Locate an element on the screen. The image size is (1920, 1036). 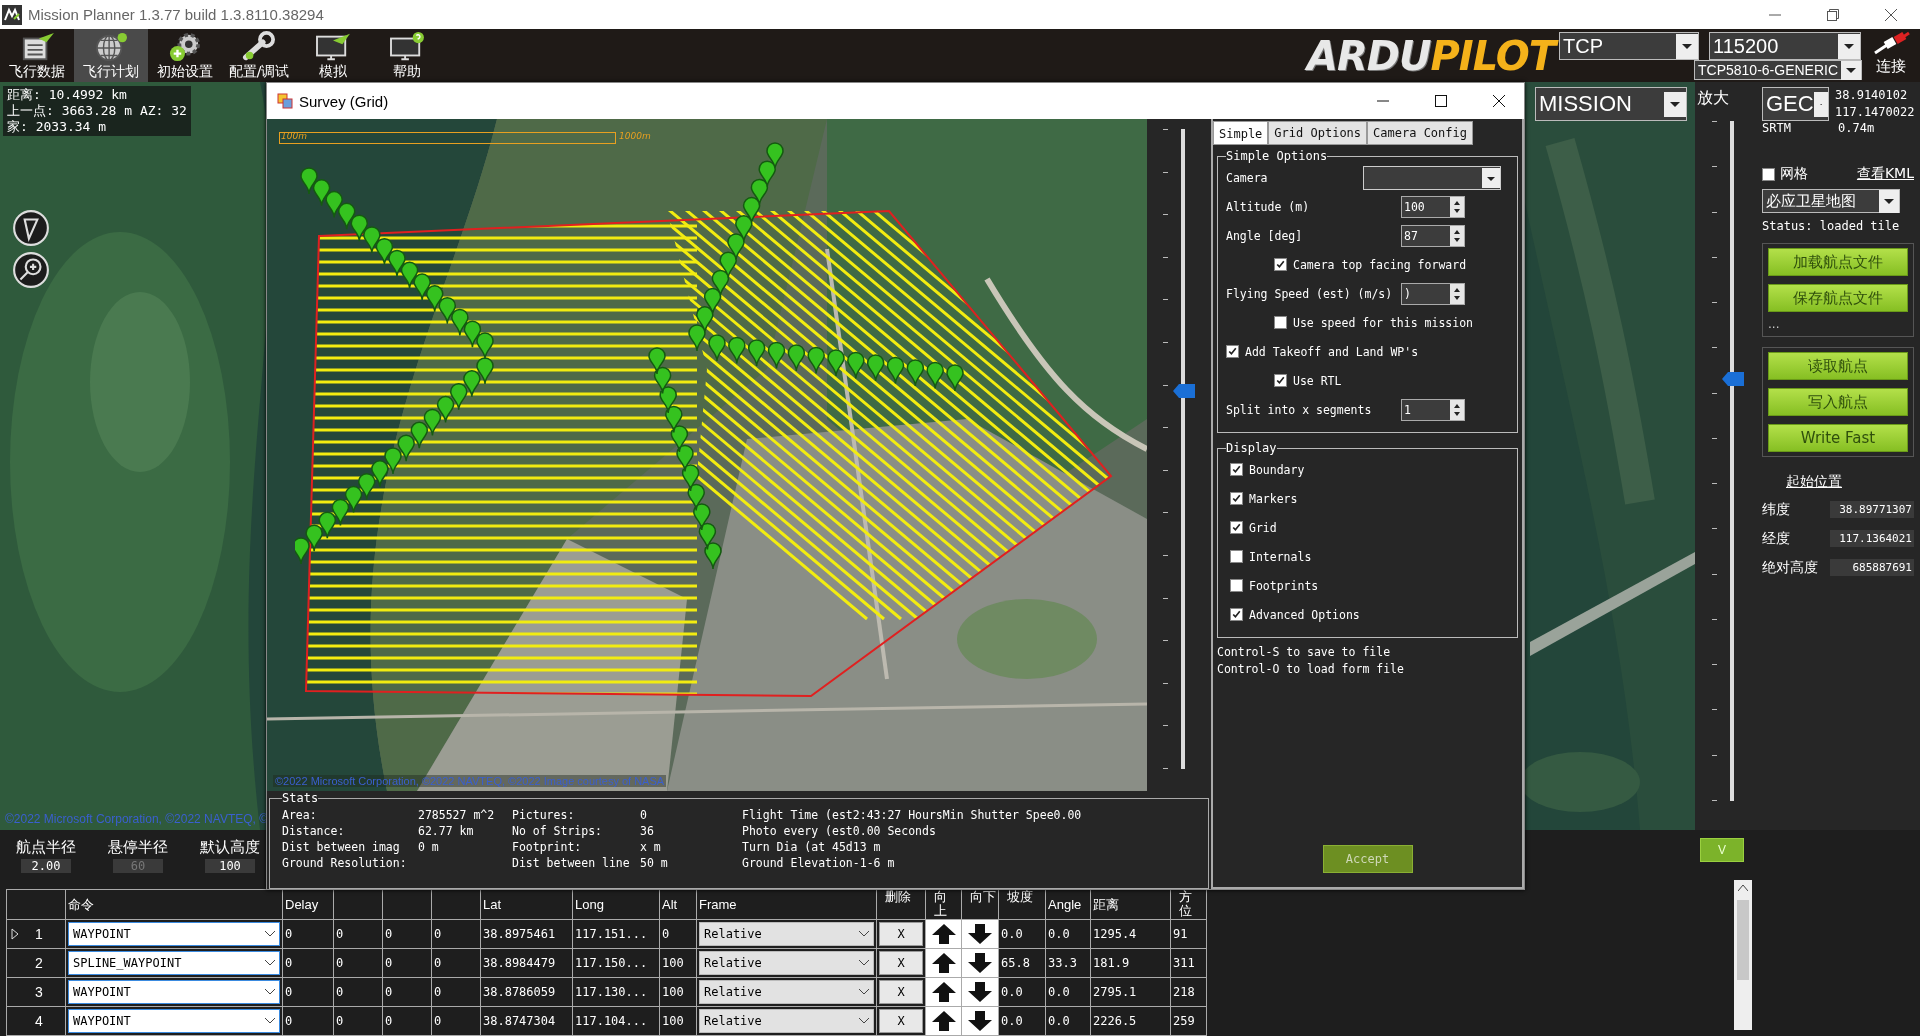
table-cell: 311 is located at coordinates (1189, 963).